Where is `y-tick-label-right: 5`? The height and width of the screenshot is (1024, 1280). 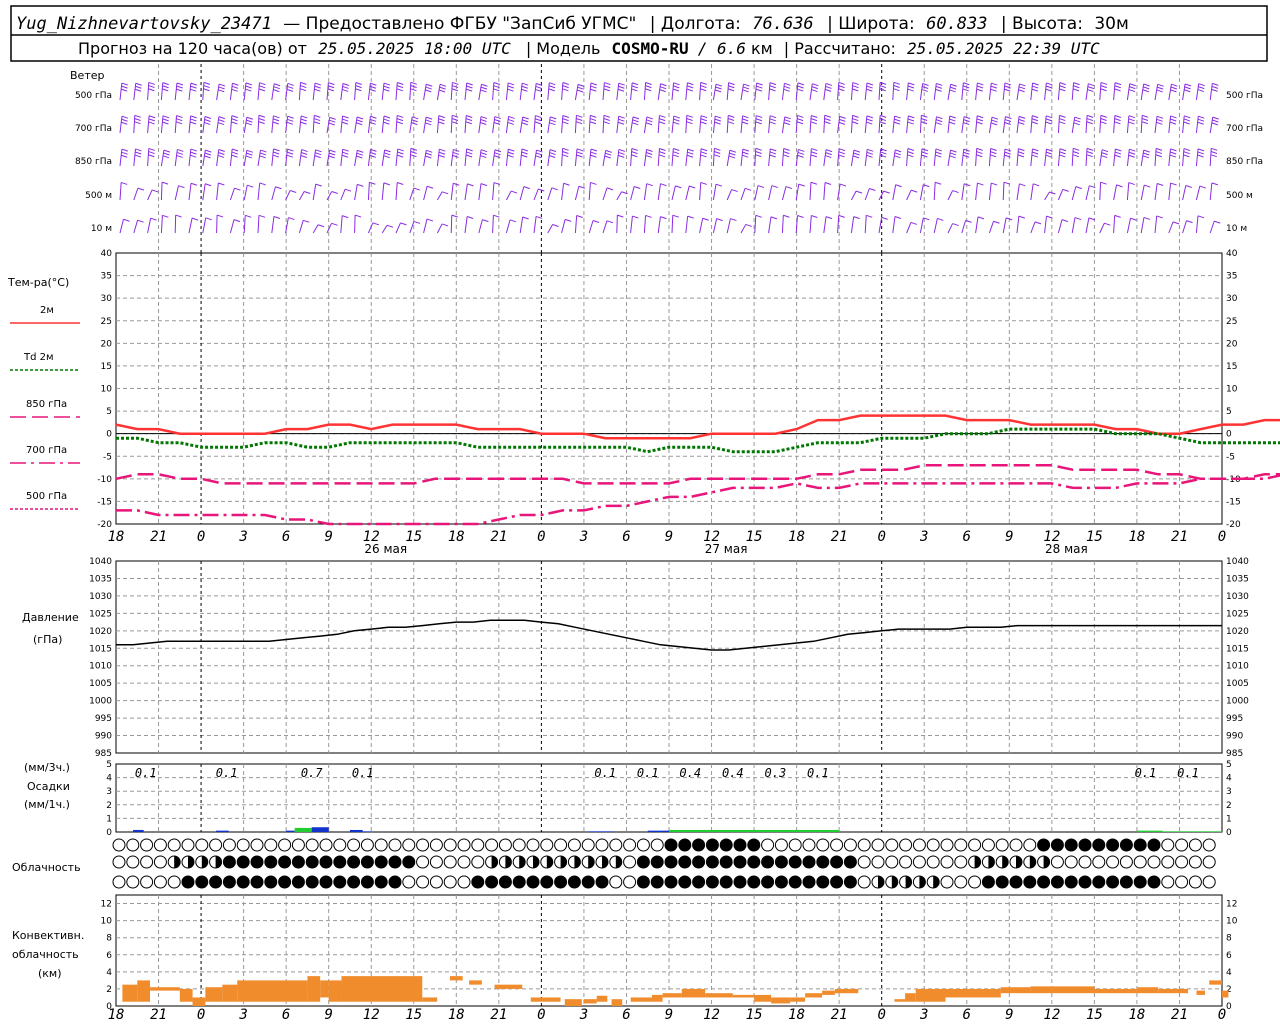
y-tick-label-right: 5 is located at coordinates (1229, 765).